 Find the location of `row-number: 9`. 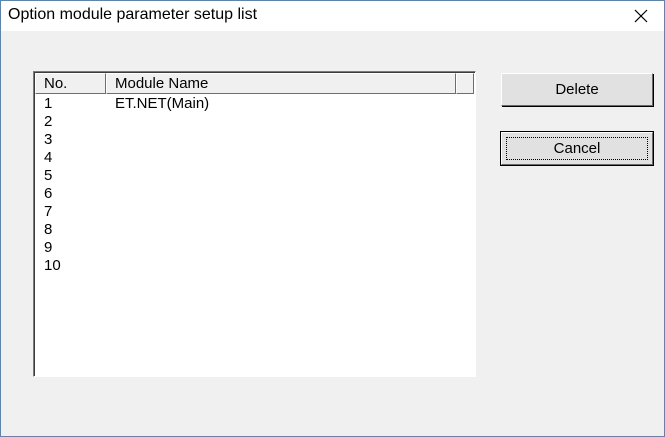

row-number: 9 is located at coordinates (48, 247).